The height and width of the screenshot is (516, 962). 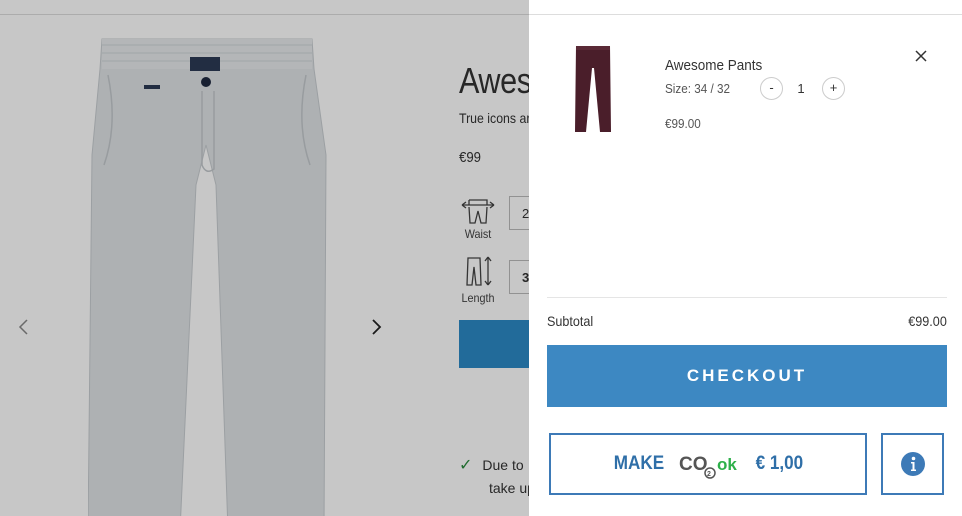 I want to click on svg-text: 2, so click(x=709, y=474).